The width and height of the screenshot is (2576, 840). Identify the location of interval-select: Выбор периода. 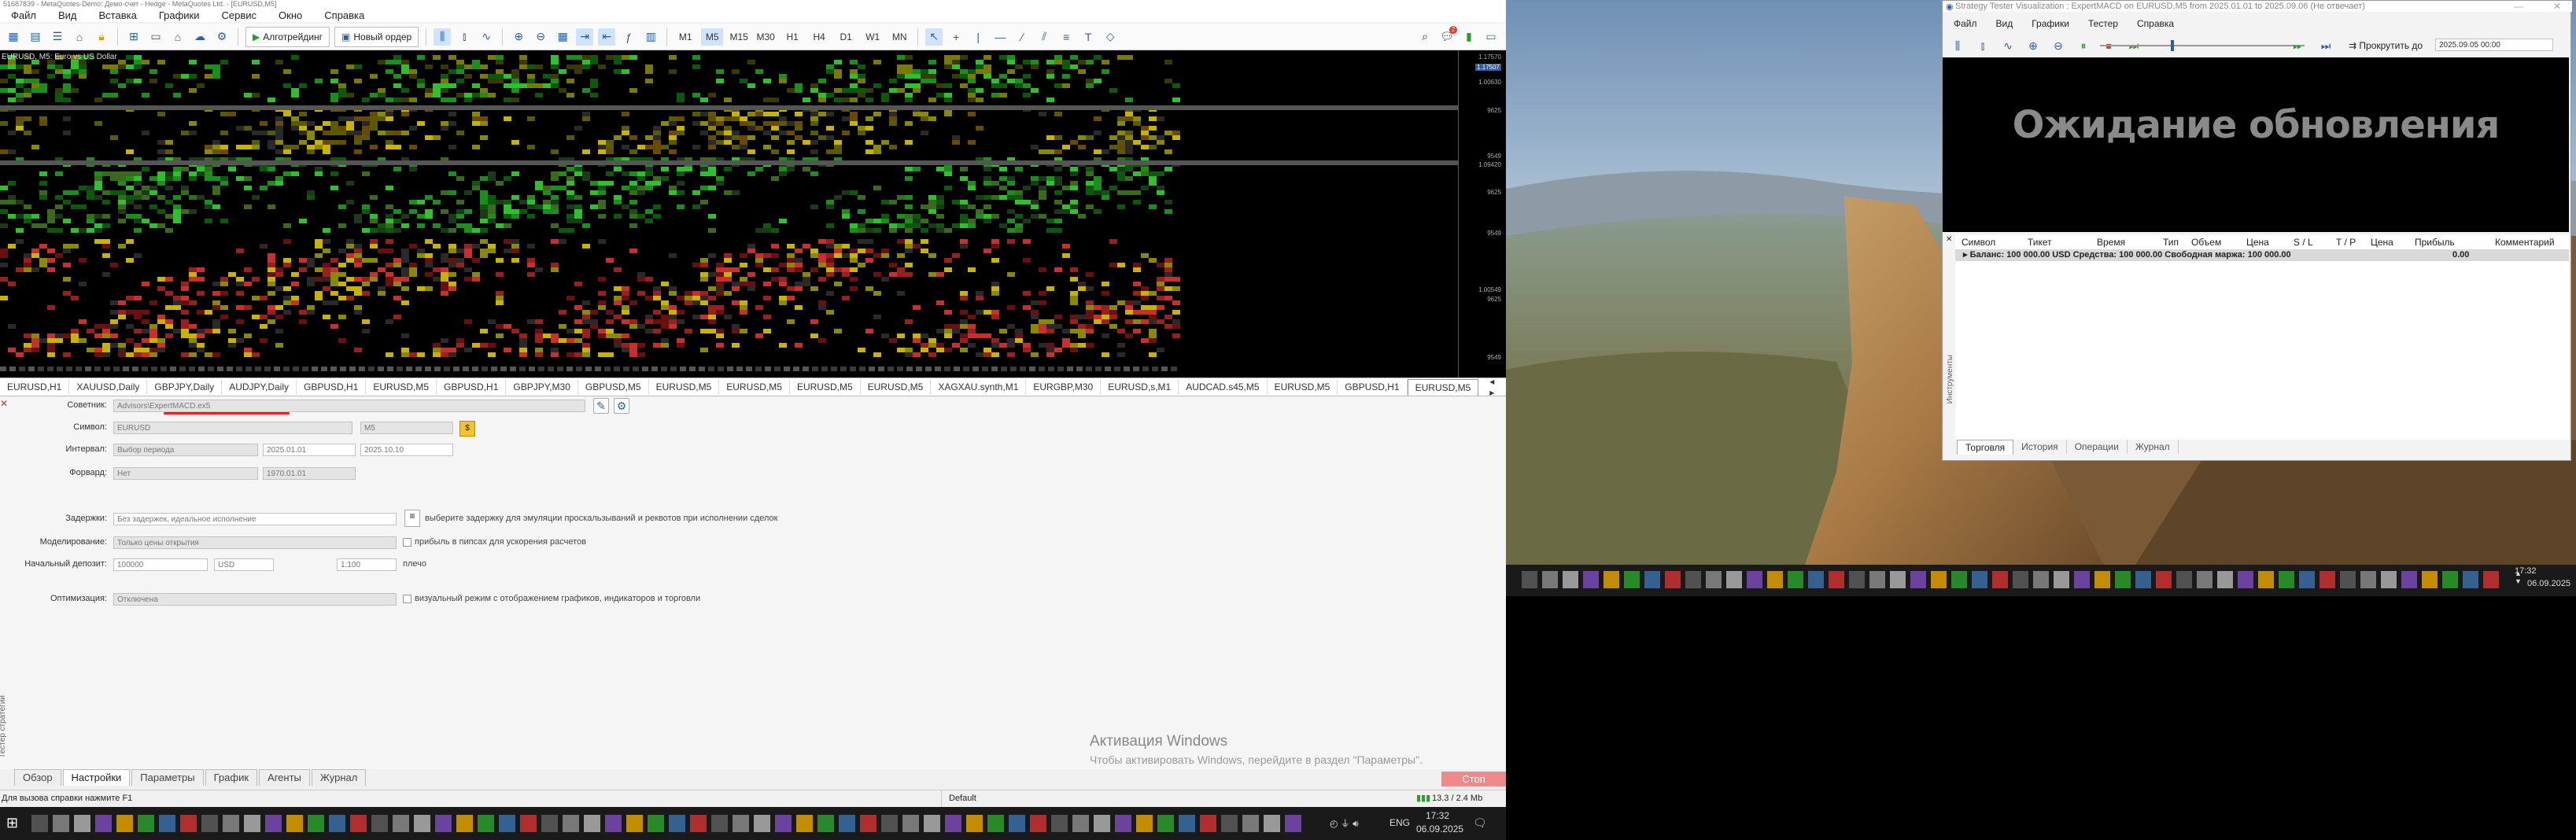
(185, 450).